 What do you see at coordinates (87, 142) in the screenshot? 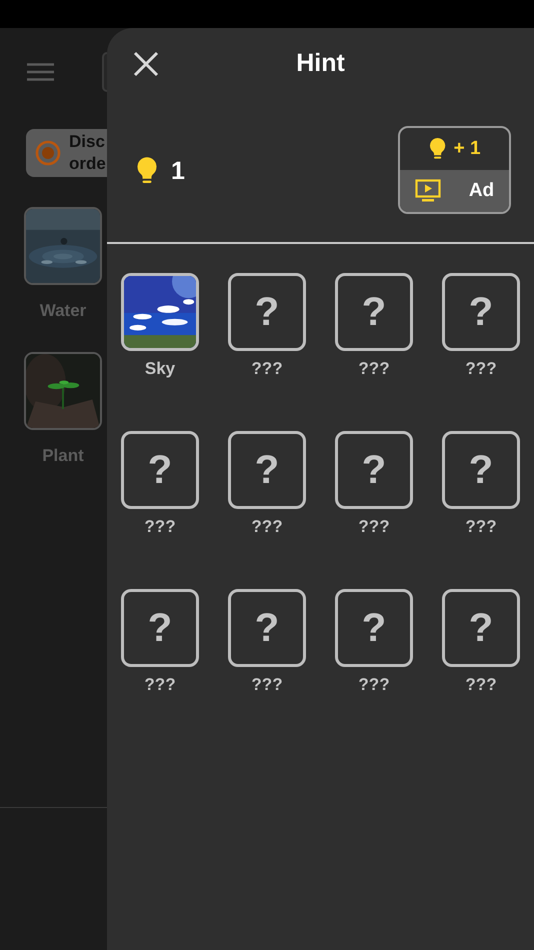
I see `badge-text: Disc` at bounding box center [87, 142].